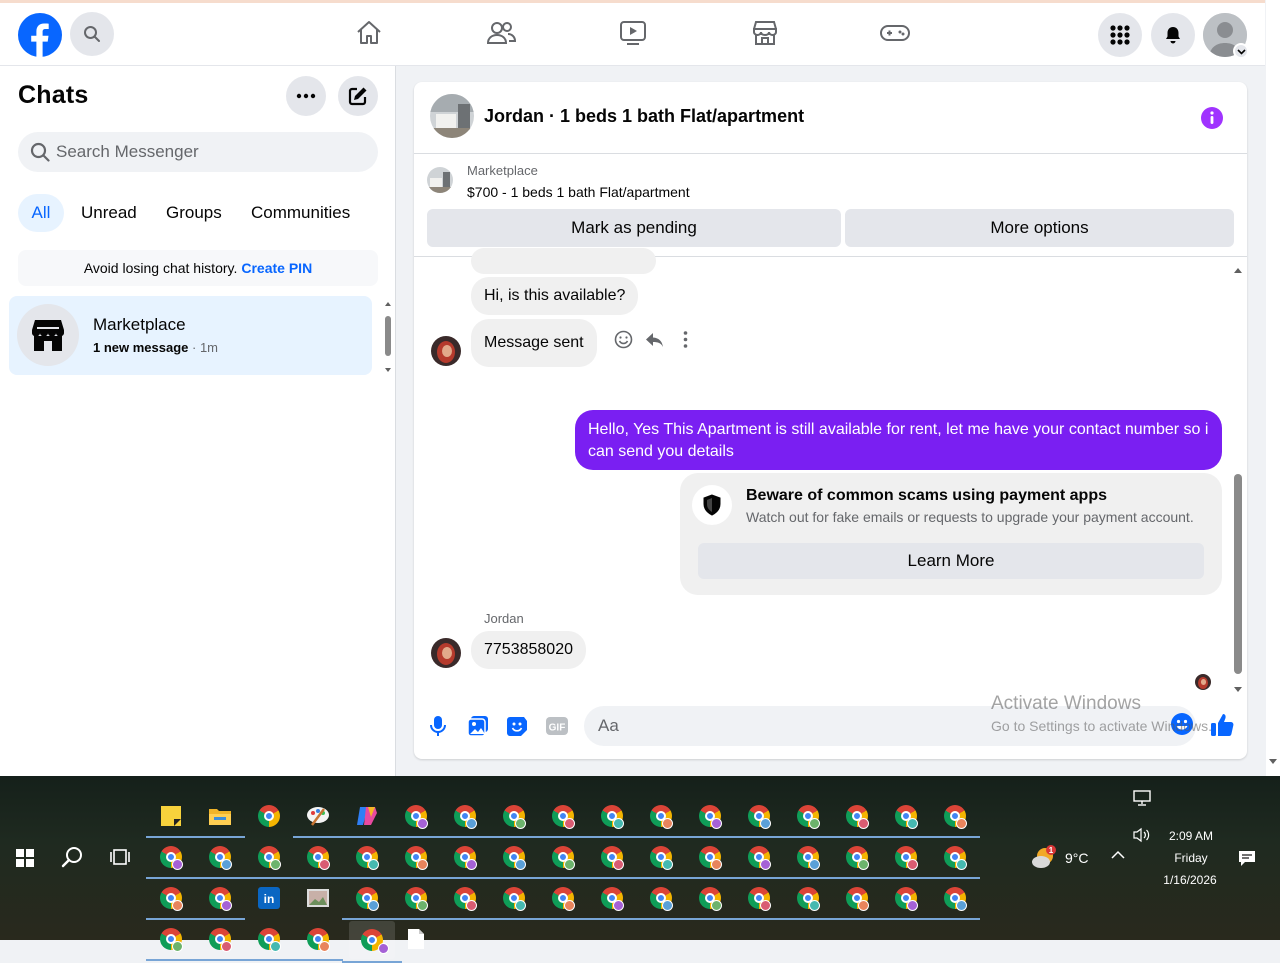 The width and height of the screenshot is (1280, 963). Describe the element at coordinates (388, 337) in the screenshot. I see `chat-list-scrollbar` at that location.